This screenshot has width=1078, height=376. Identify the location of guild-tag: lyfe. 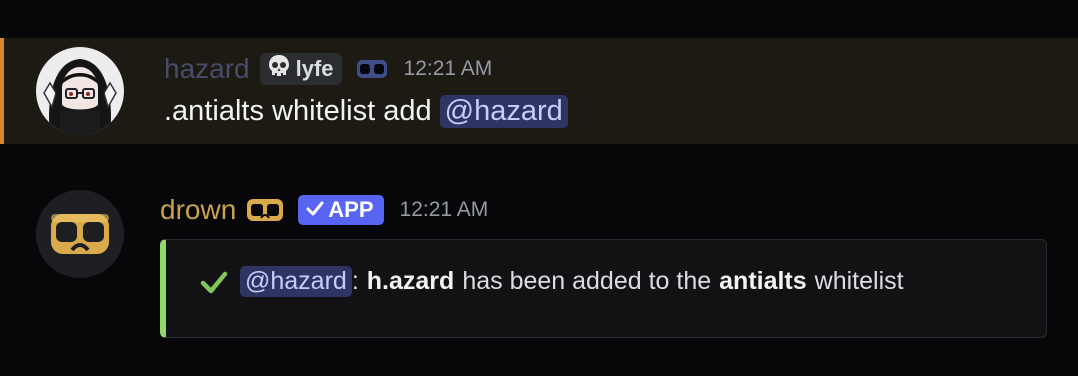
(300, 69).